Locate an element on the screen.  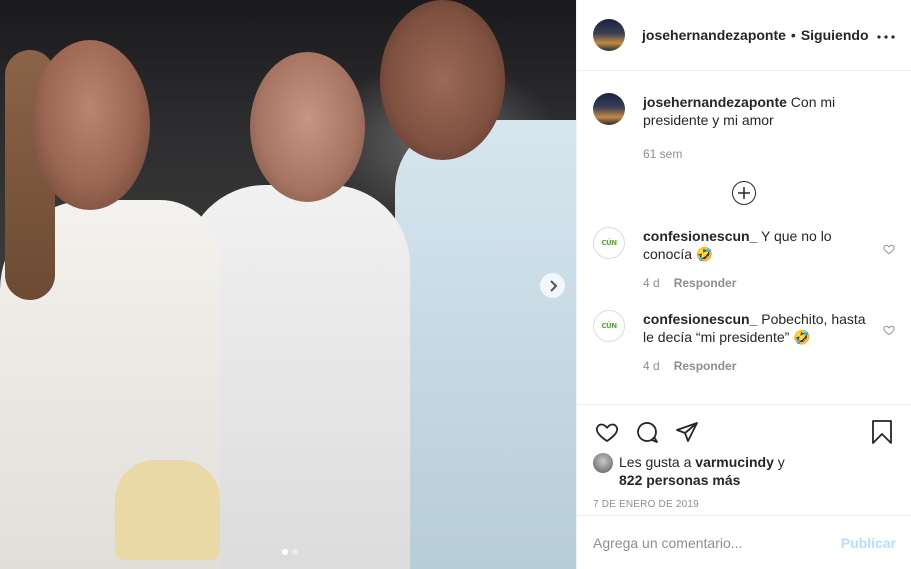
paper-plane-icon is located at coordinates (687, 432).